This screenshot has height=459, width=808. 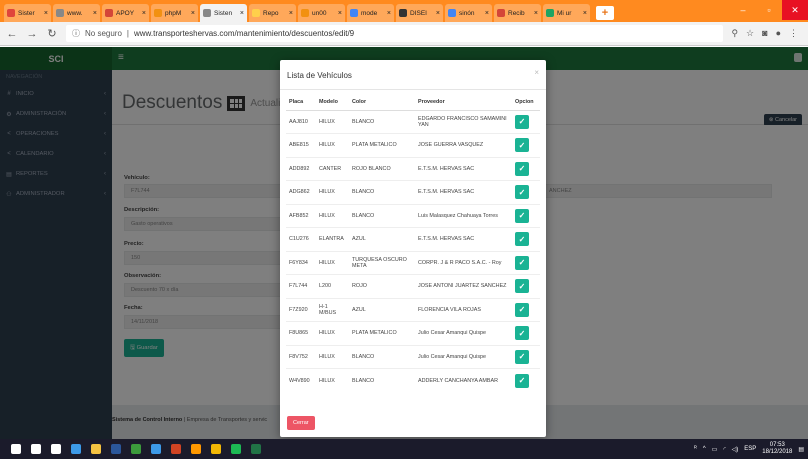 What do you see at coordinates (125, 13) in the screenshot?
I see `browser-tab: APOY ×` at bounding box center [125, 13].